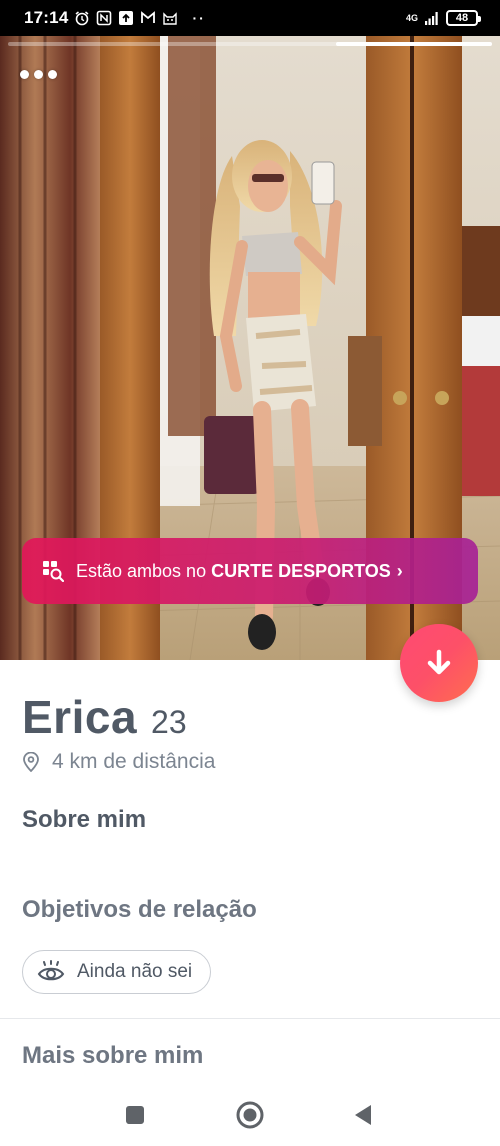 Image resolution: width=500 pixels, height=1146 pixels. I want to click on home-icon, so click(250, 1115).